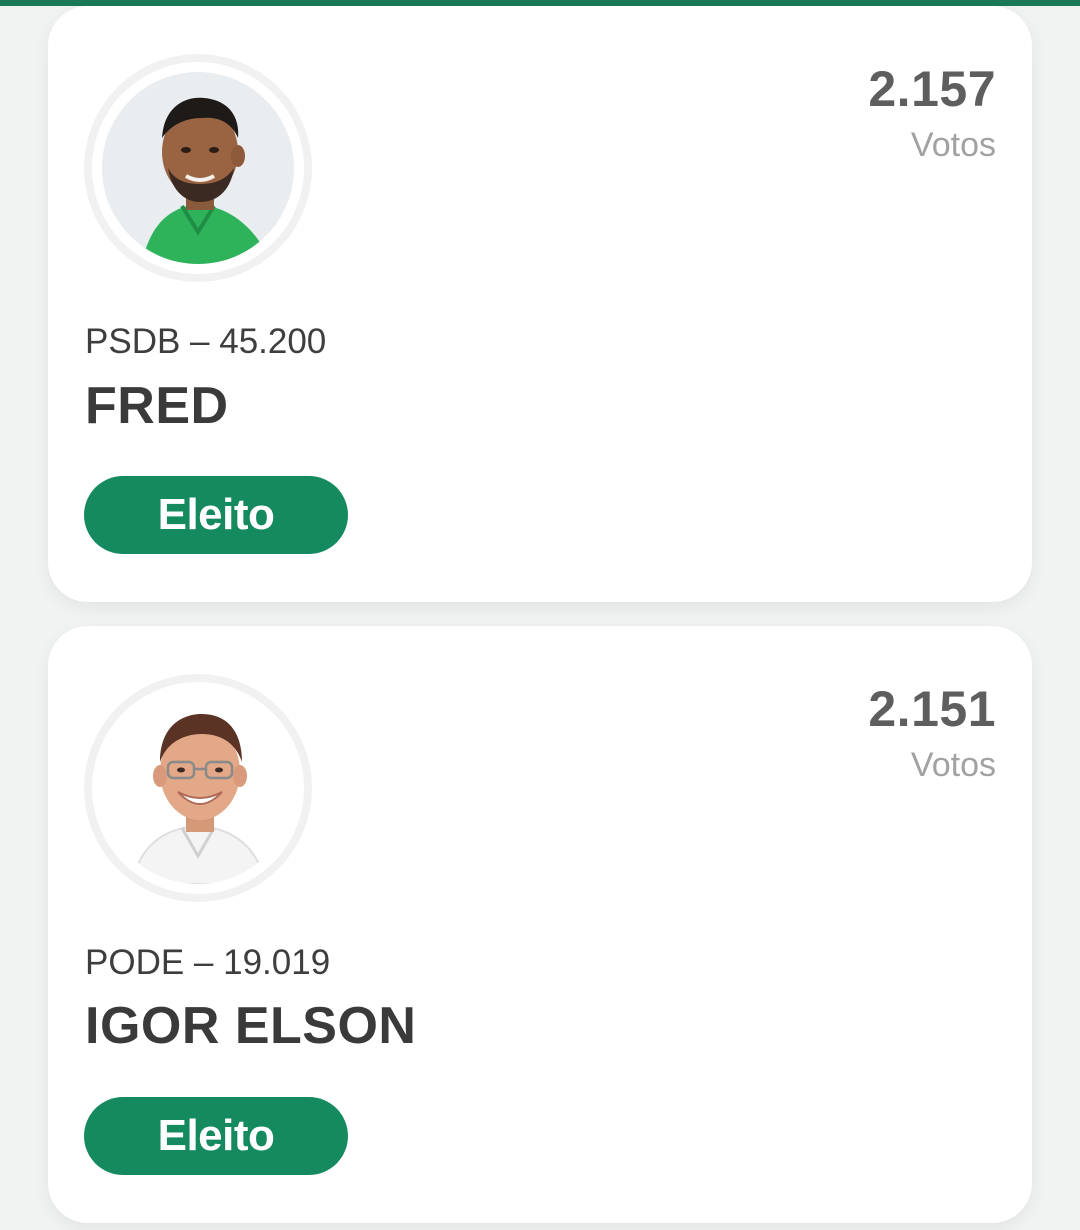 This screenshot has width=1080, height=1230. I want to click on votes-count: 2.151, so click(932, 709).